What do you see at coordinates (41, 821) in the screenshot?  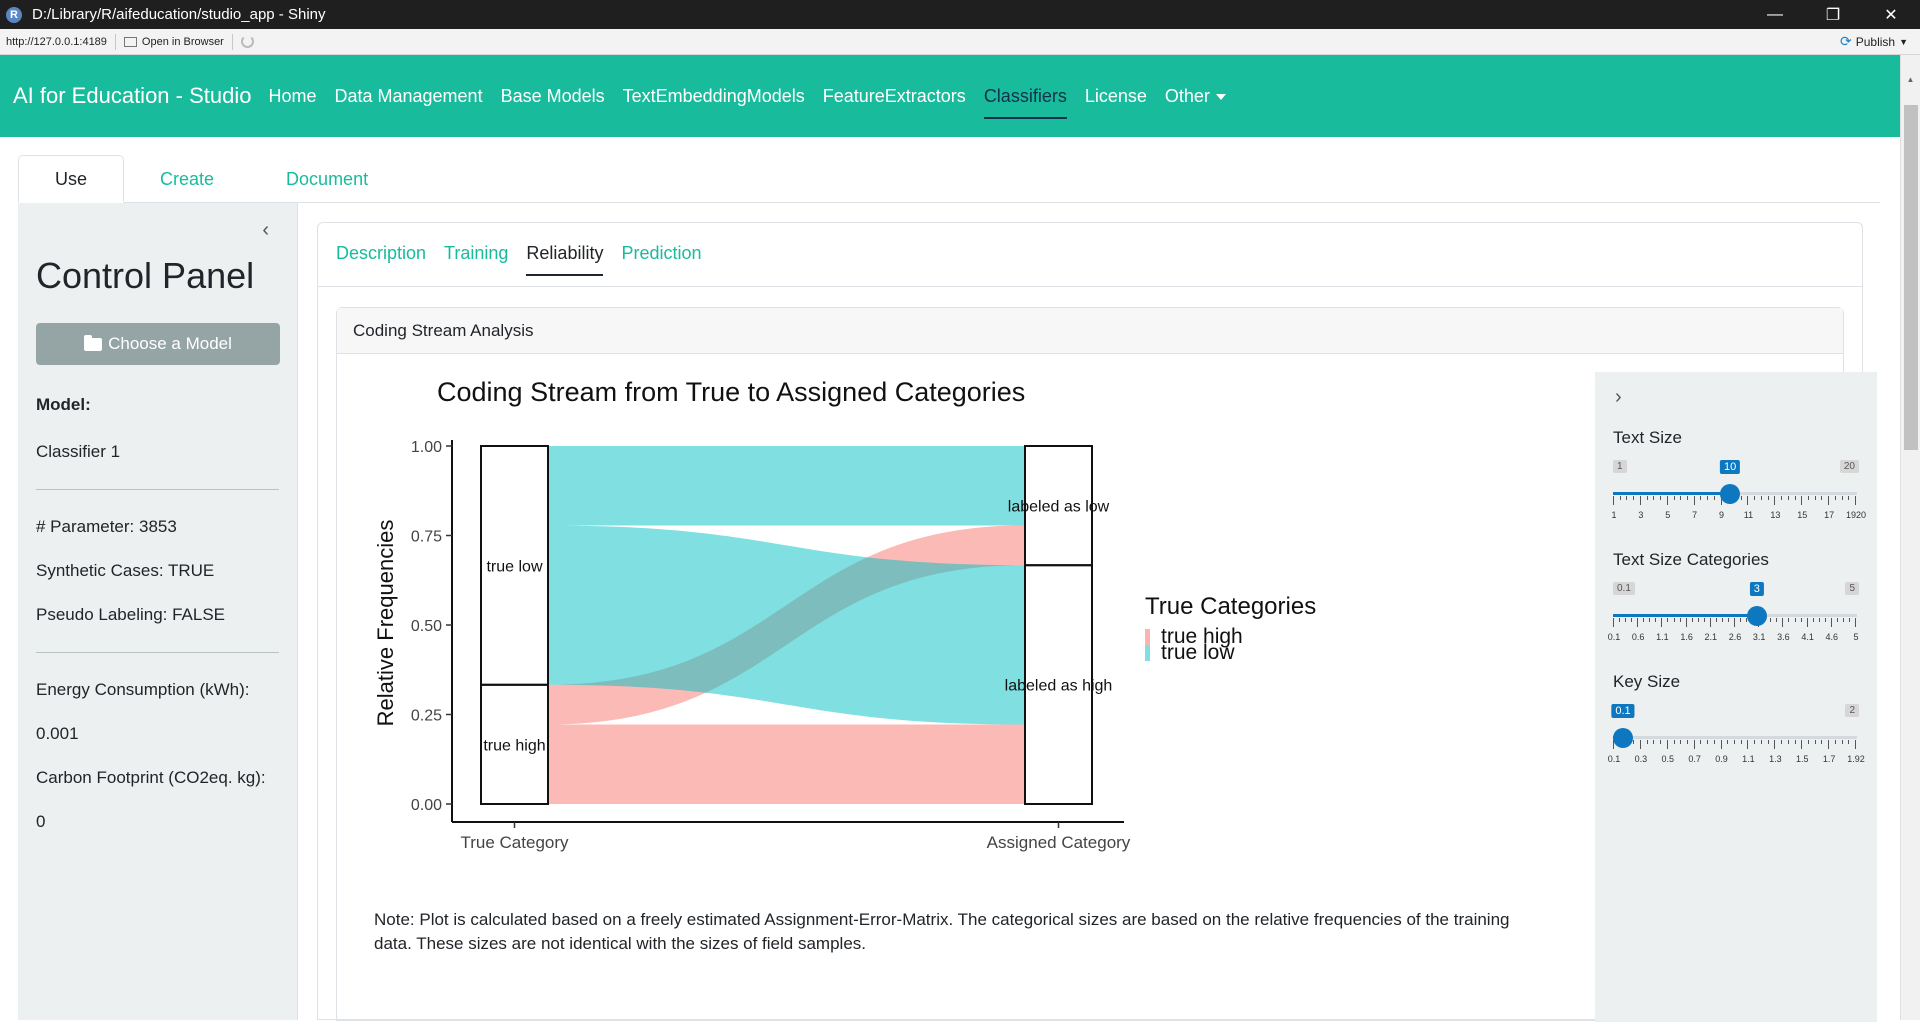 I see `carbon-value: 0` at bounding box center [41, 821].